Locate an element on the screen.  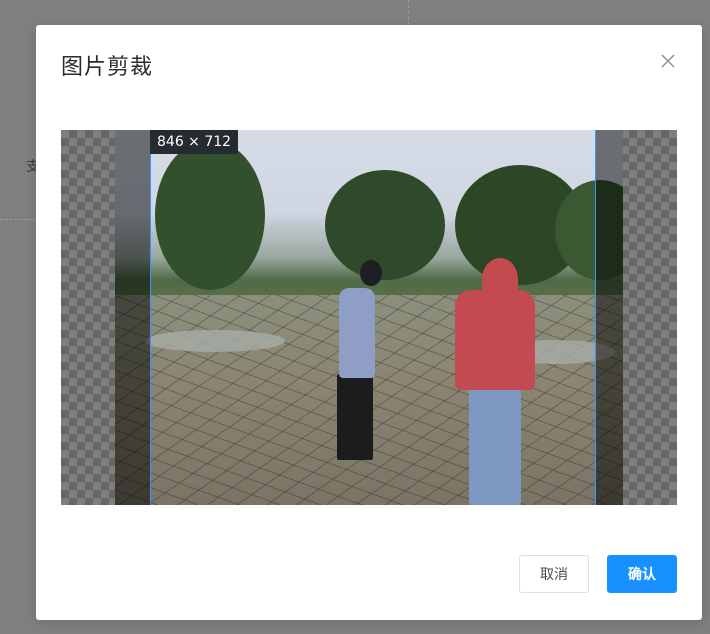
crop-mask-left is located at coordinates (105, 317).